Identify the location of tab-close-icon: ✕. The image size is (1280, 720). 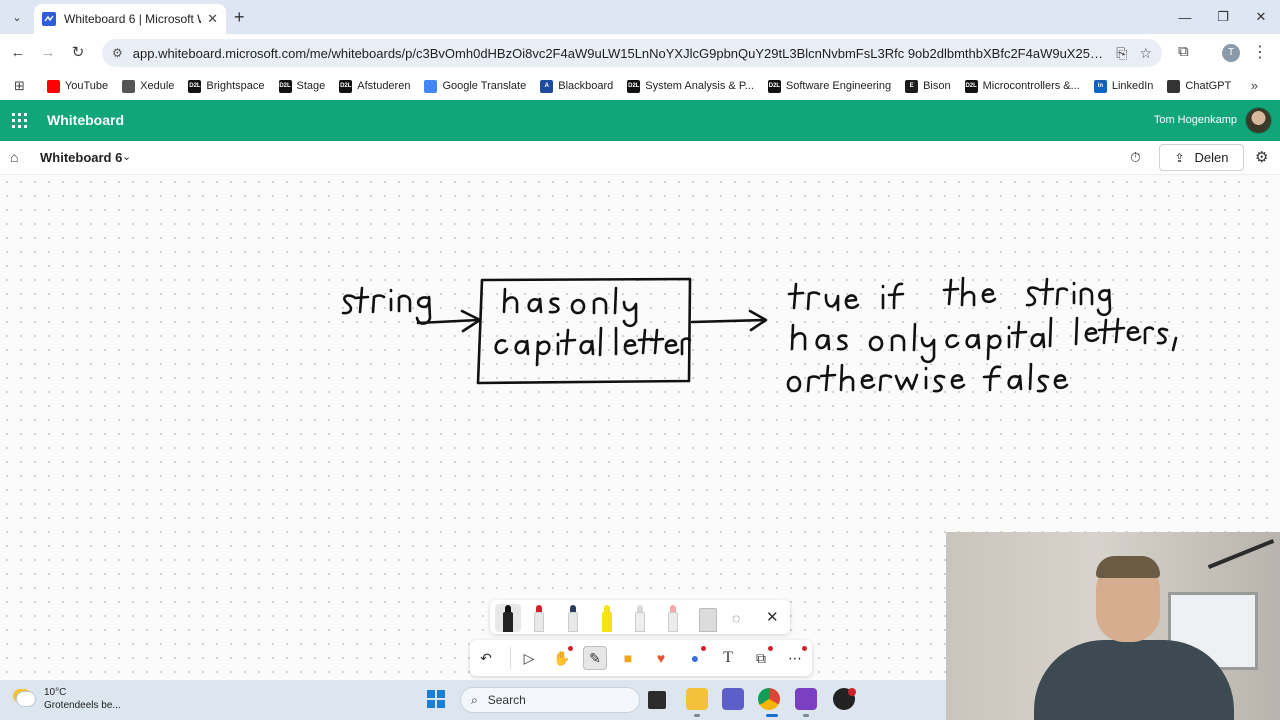
(212, 19).